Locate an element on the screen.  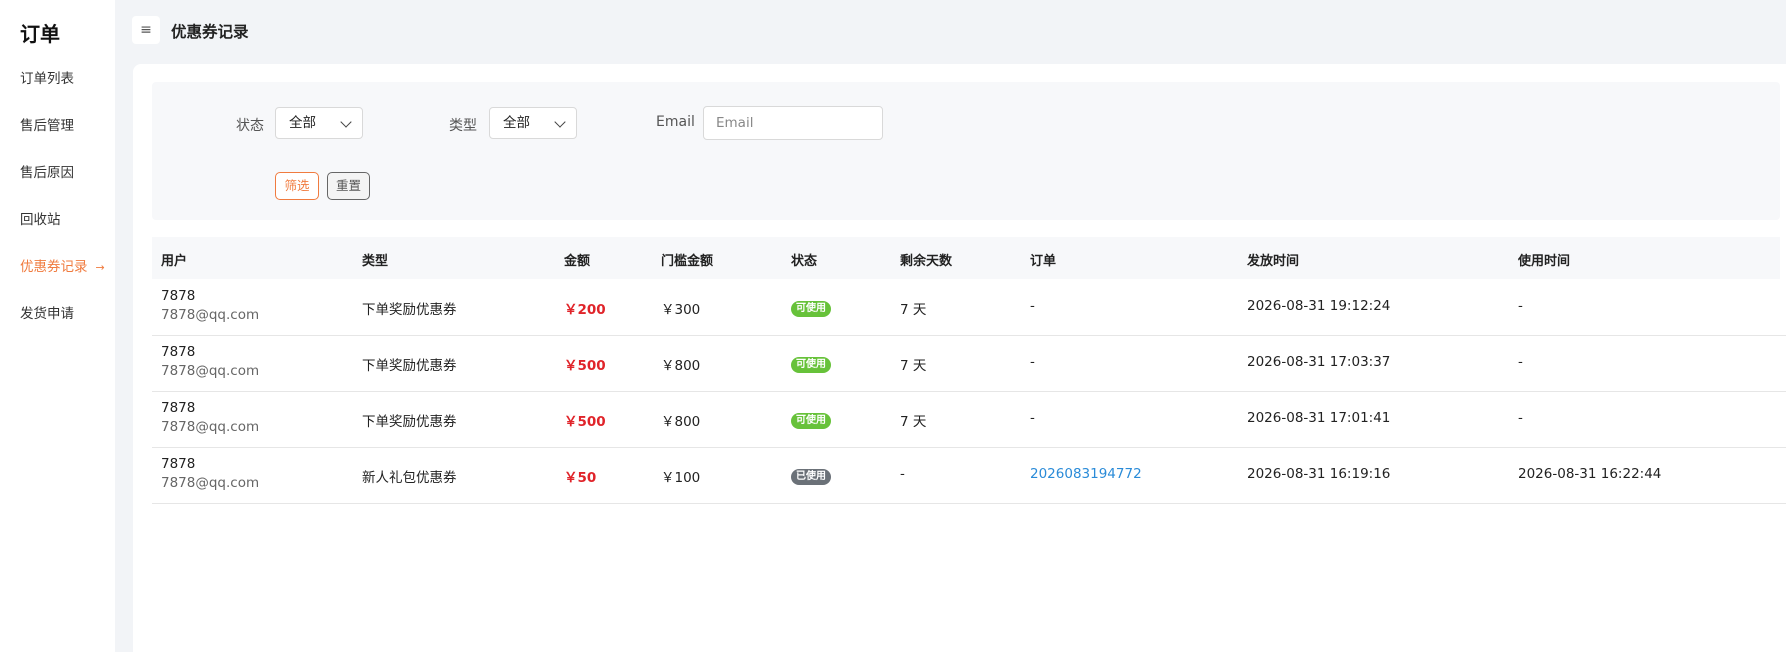
status-select: 全部 is located at coordinates (319, 123).